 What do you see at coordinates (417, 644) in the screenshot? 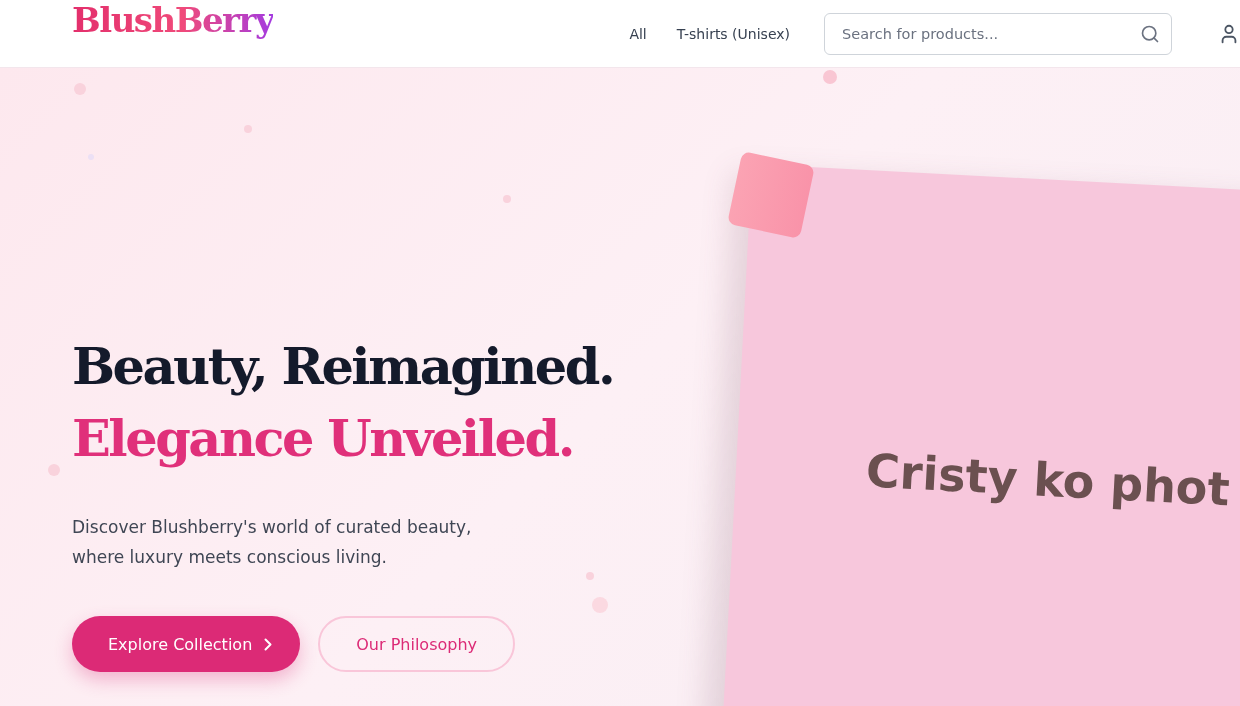
I see `philosophy-button: Our Philosophy` at bounding box center [417, 644].